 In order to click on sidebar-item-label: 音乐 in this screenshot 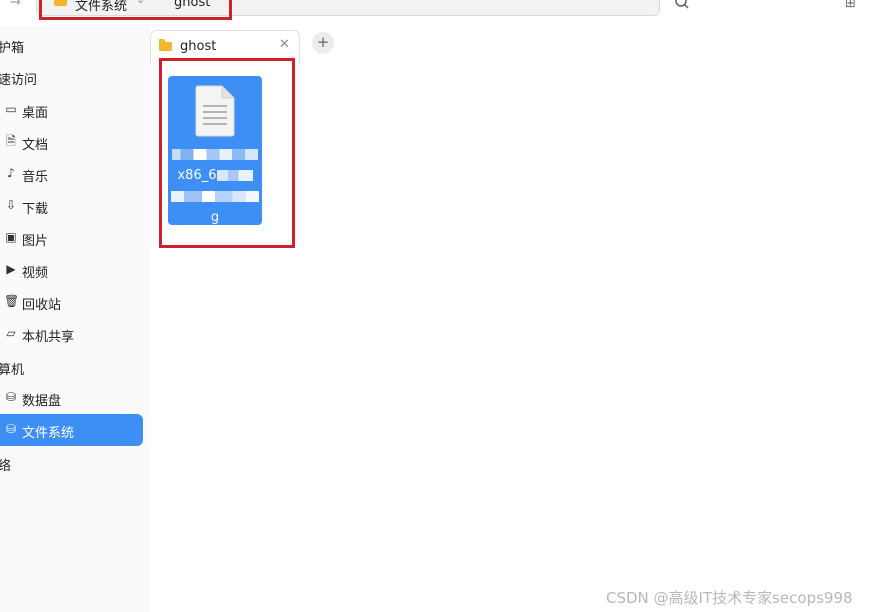, I will do `click(35, 177)`.